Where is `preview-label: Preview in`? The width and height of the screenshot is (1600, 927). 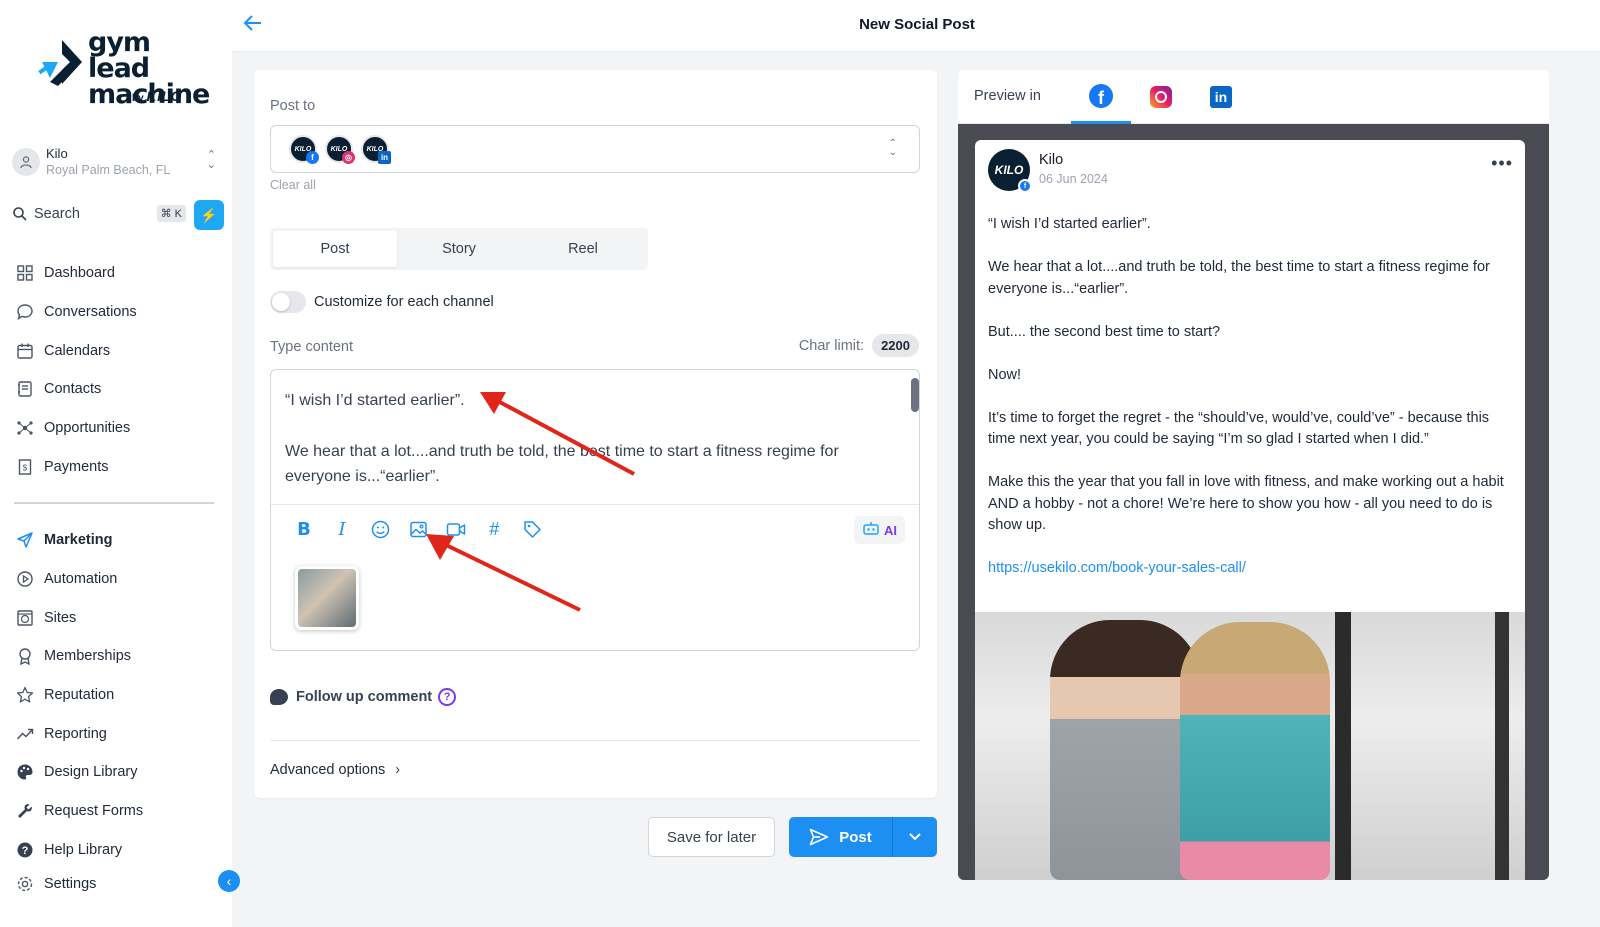
preview-label: Preview in is located at coordinates (1007, 96).